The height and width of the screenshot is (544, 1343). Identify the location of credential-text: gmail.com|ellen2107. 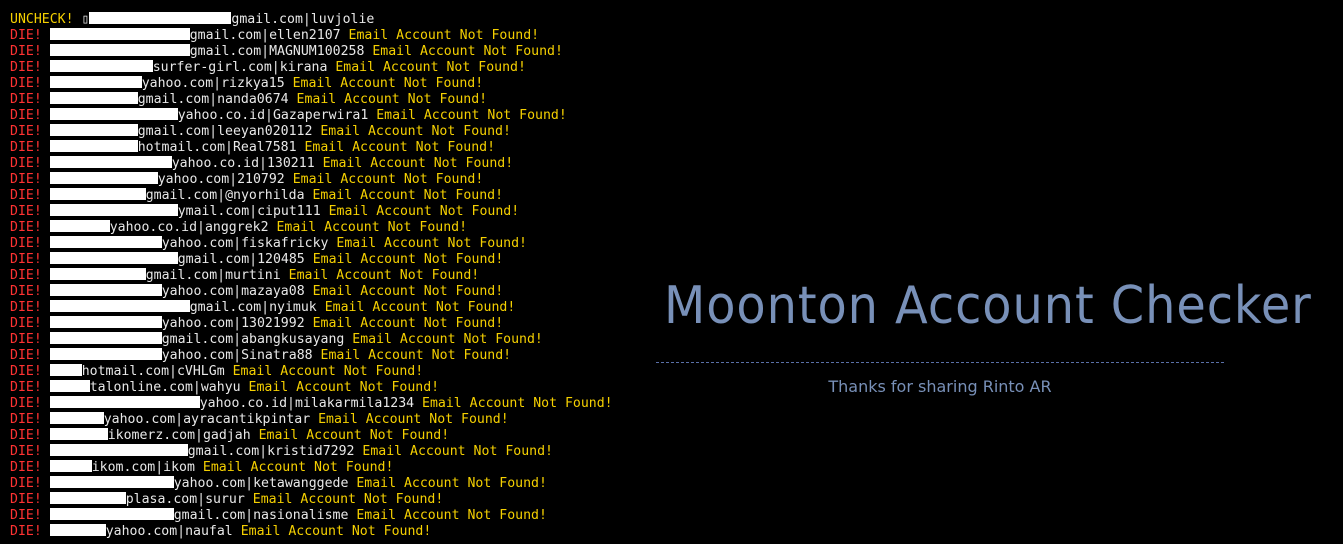
(265, 35).